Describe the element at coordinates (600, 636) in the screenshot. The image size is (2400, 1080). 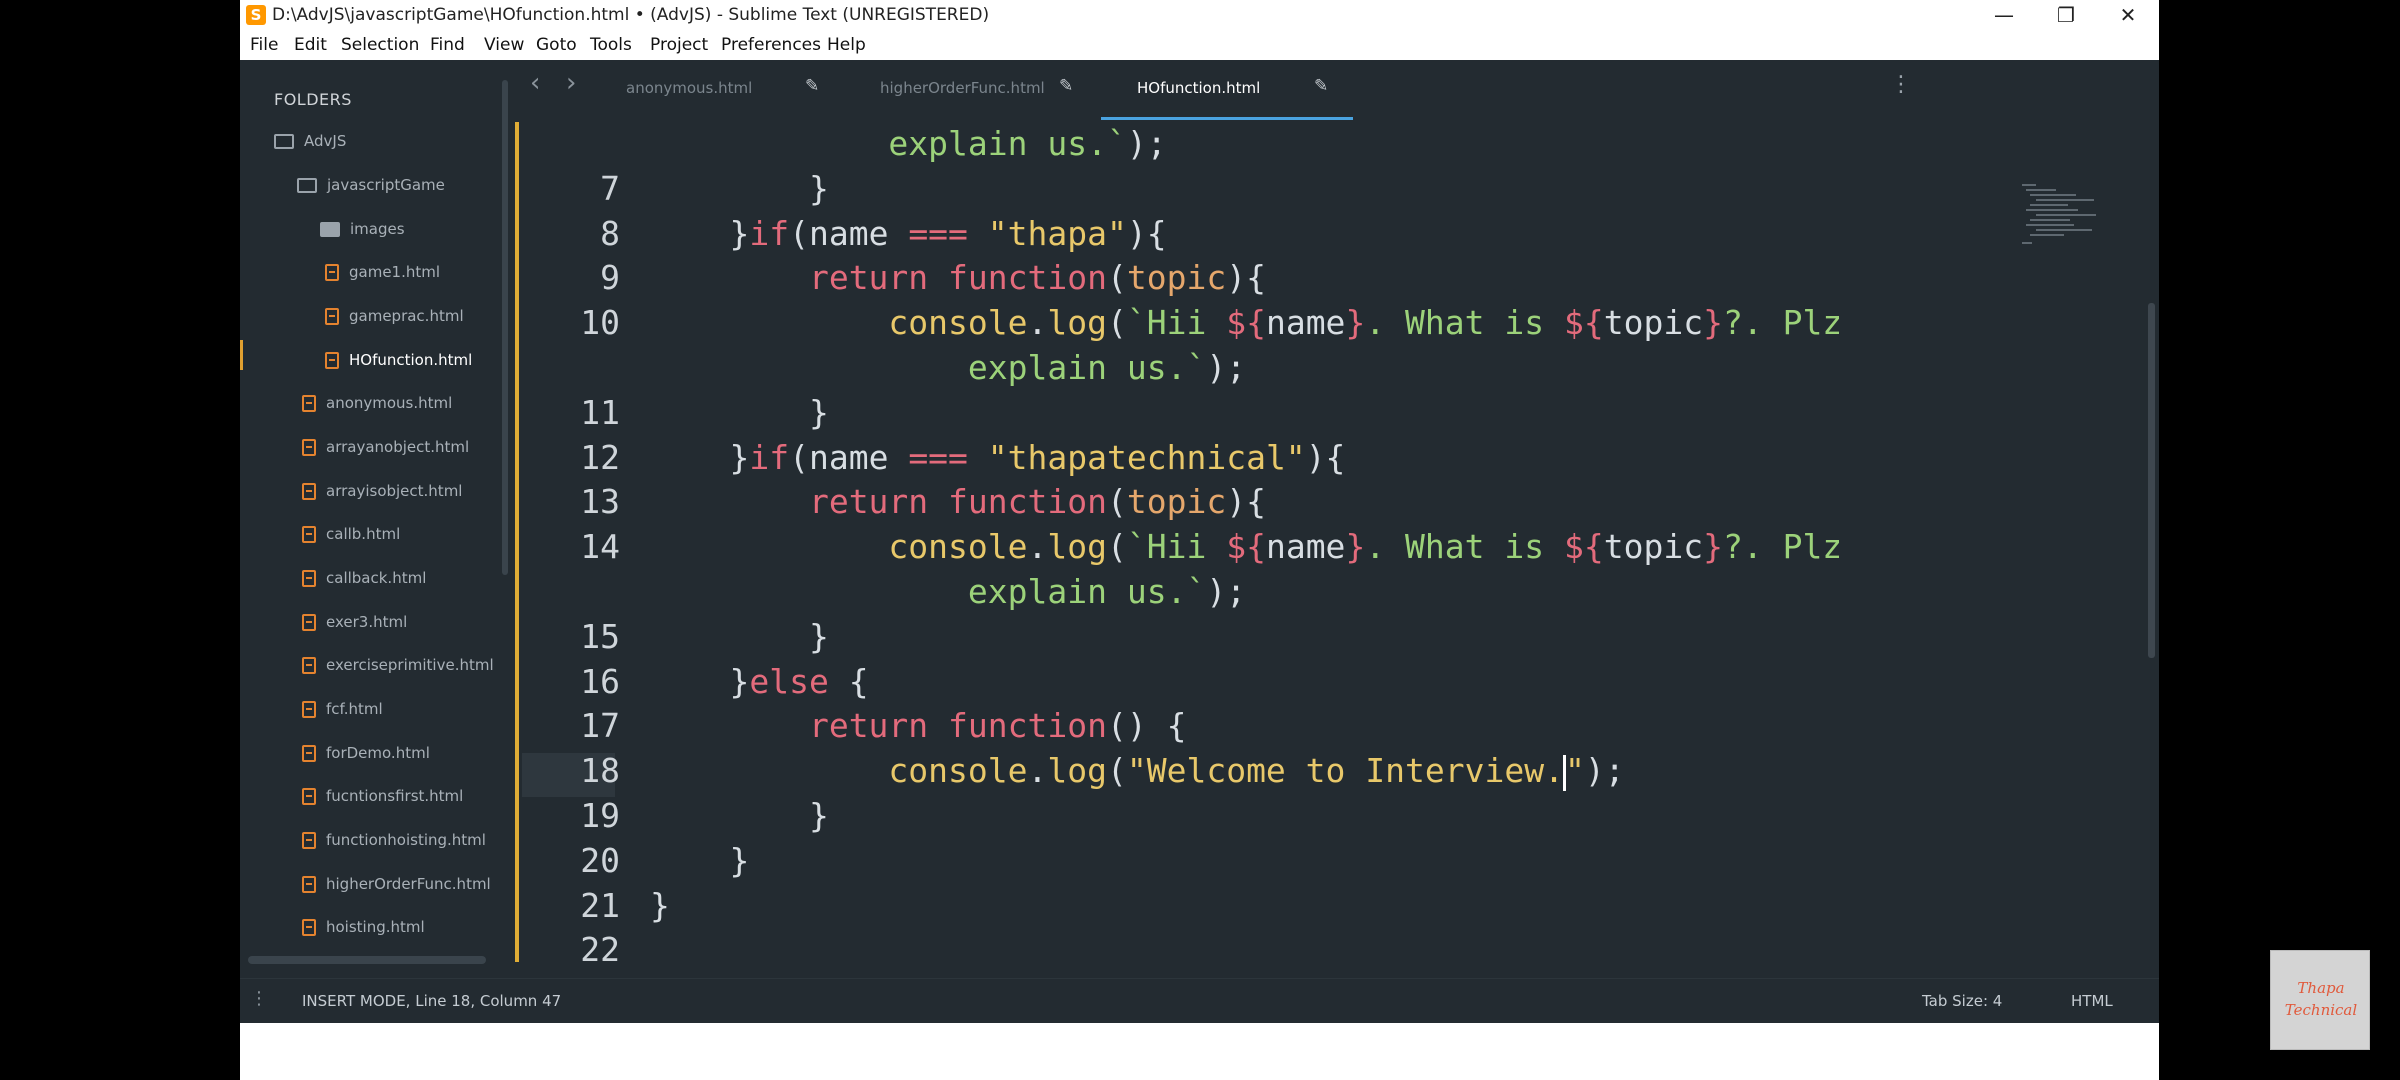
I see `line-number: 15` at that location.